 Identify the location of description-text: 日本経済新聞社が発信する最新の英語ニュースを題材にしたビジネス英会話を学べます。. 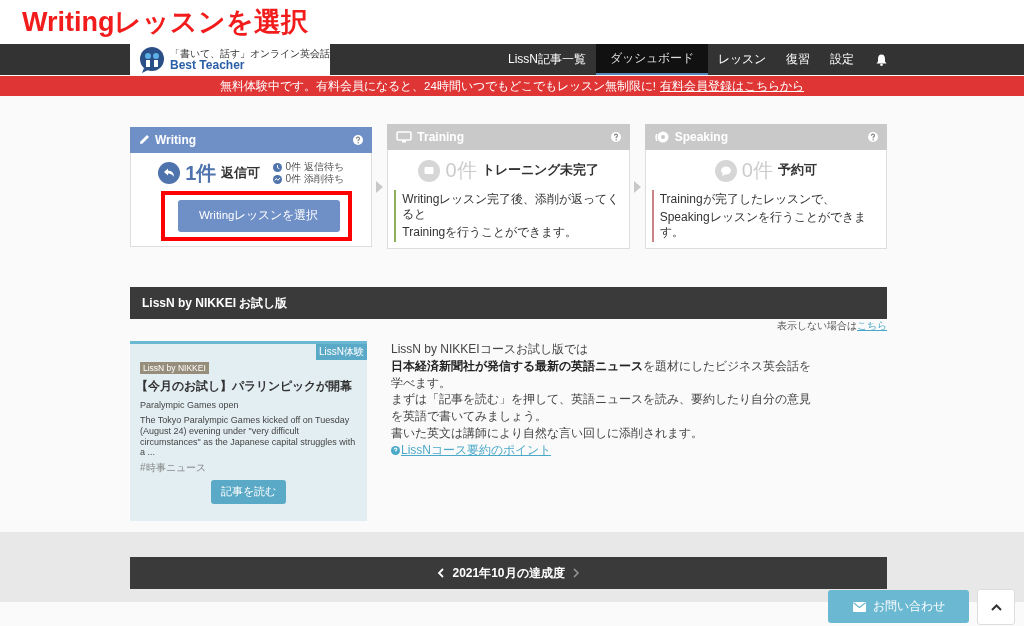
(601, 374).